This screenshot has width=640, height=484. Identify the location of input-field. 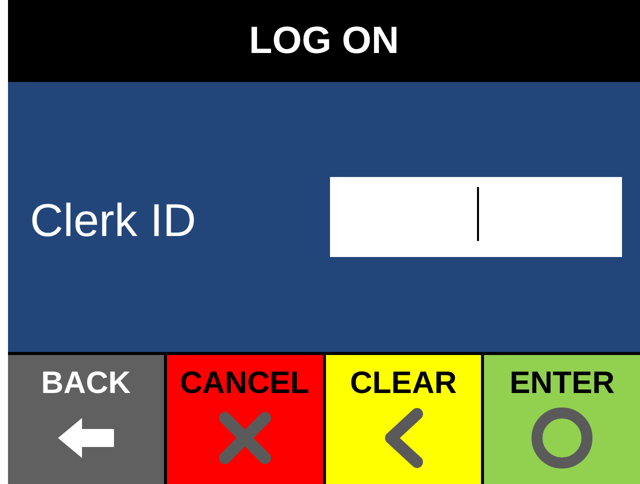
(476, 217).